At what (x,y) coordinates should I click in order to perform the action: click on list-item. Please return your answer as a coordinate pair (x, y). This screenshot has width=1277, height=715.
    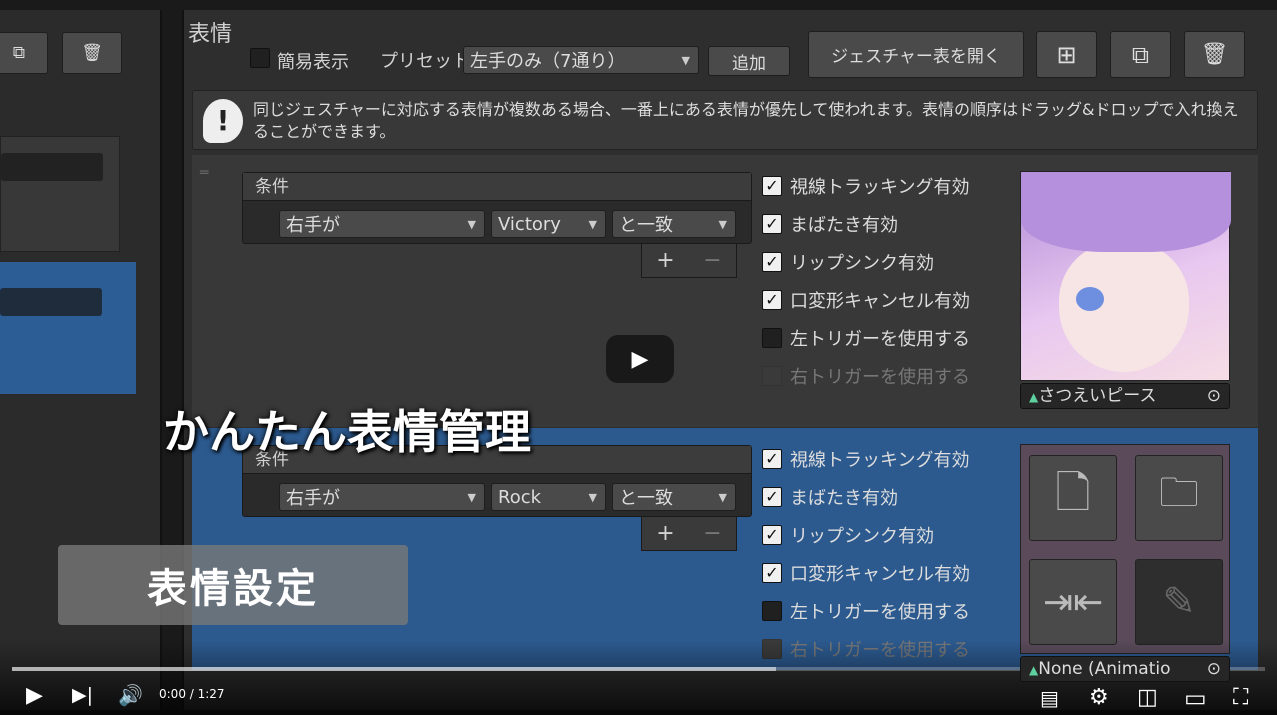
    Looking at the image, I should click on (60, 194).